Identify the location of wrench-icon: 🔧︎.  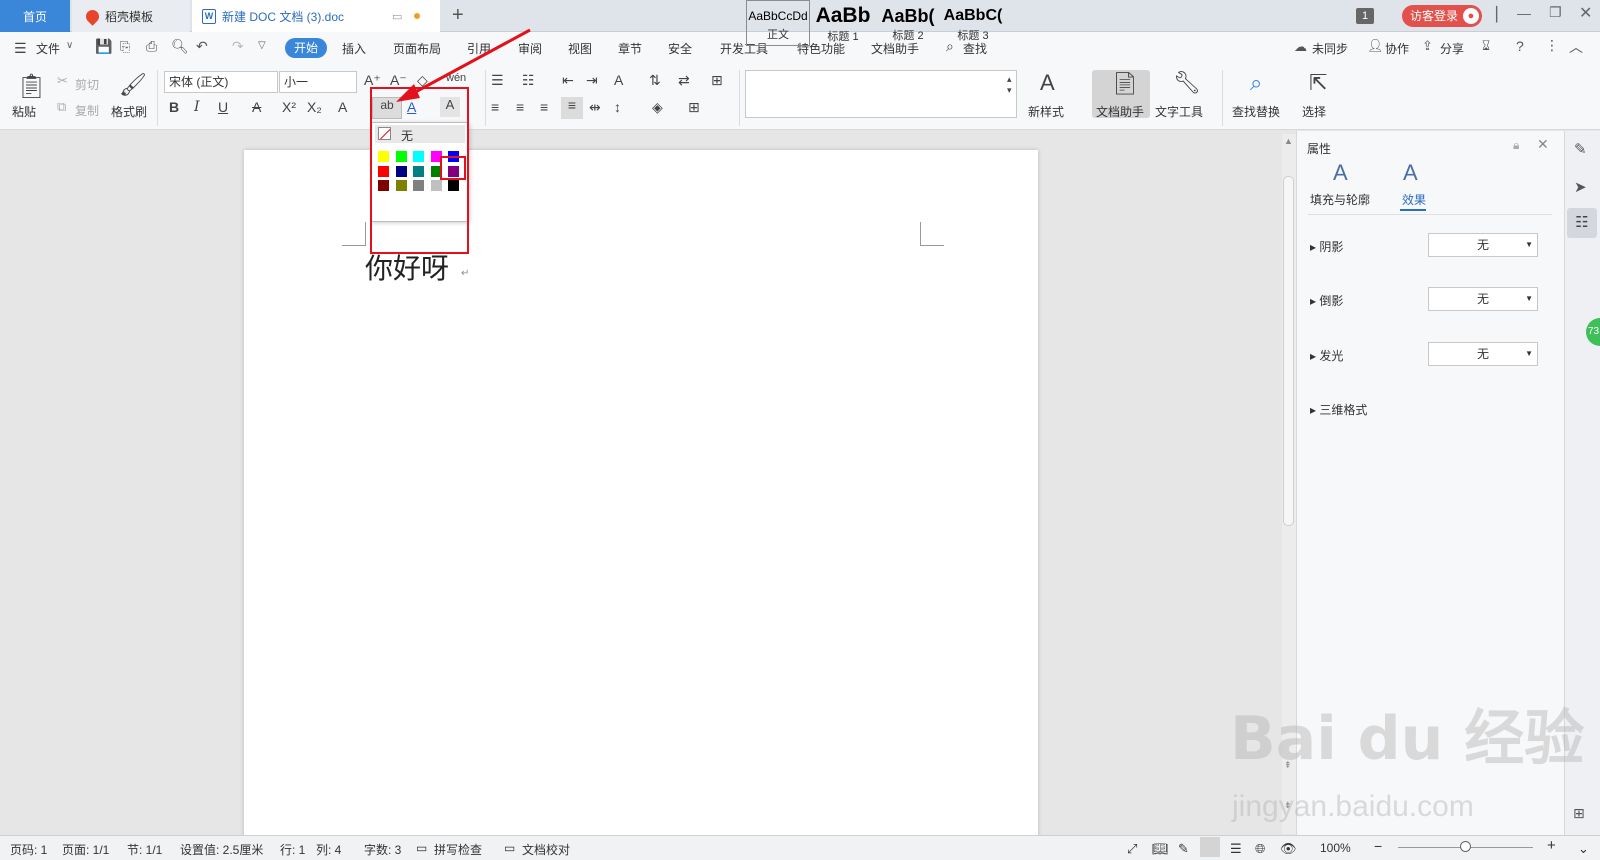
(1187, 83).